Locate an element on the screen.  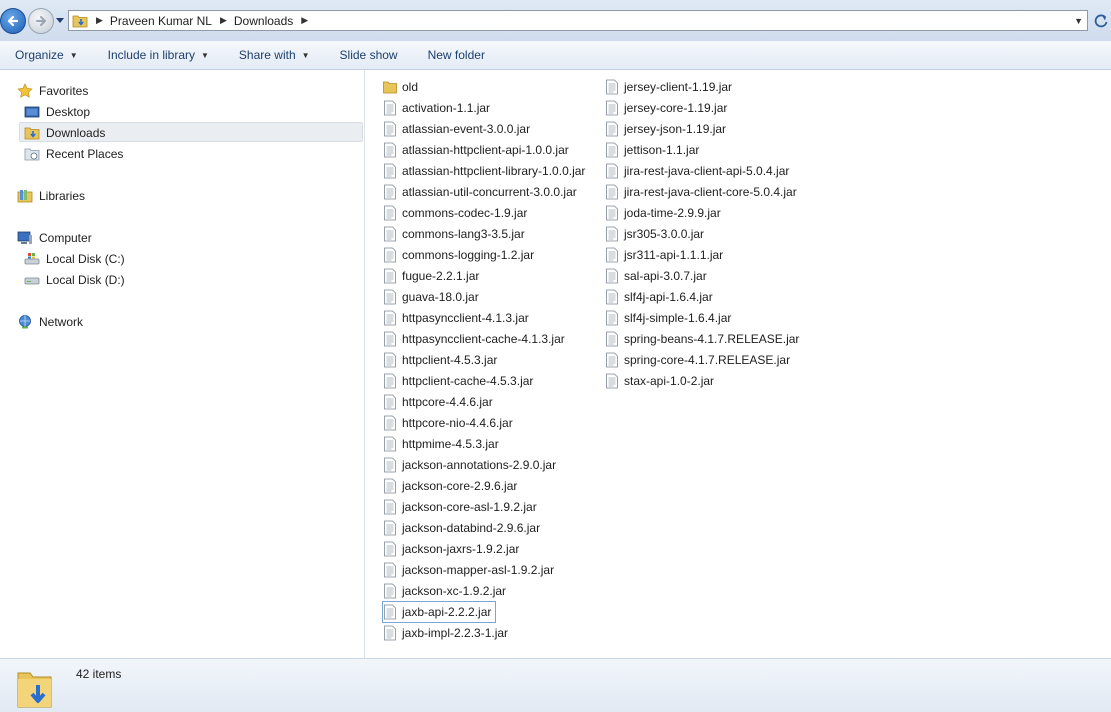
file-item: slf4j-api-1.6.4.jar is located at coordinates (659, 297).